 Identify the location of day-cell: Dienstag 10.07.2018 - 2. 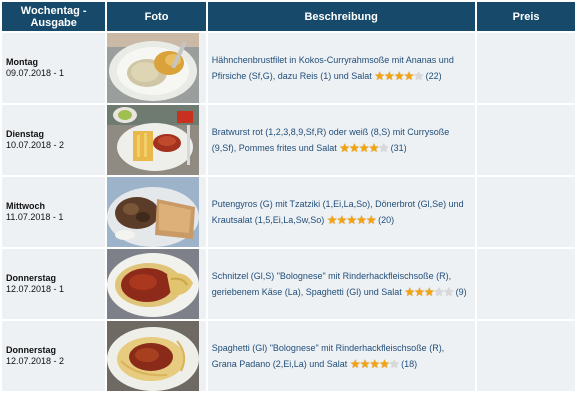
(54, 140).